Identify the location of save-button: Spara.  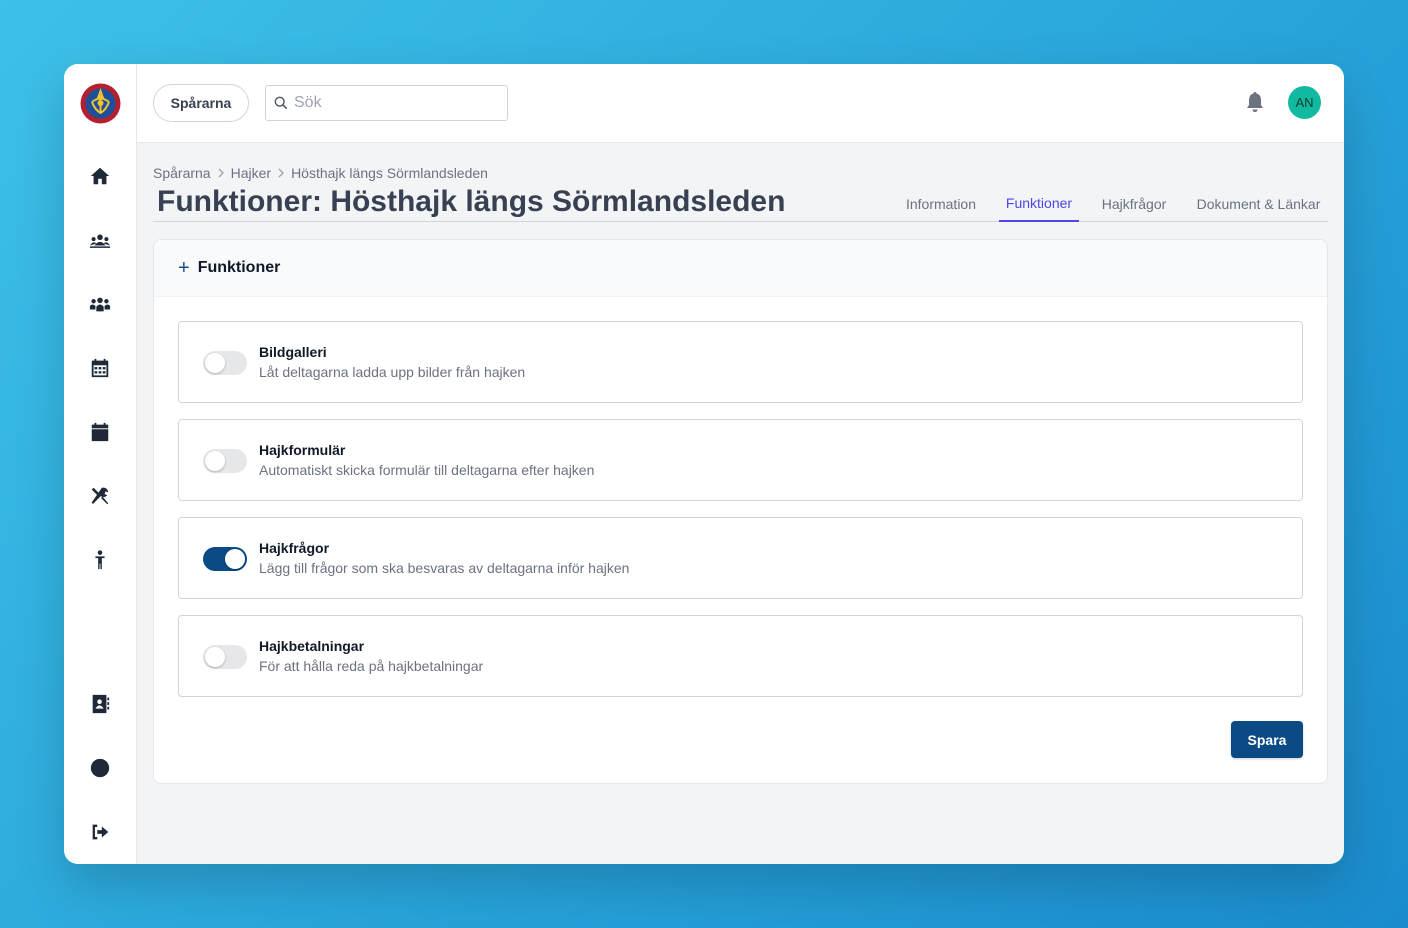
(1267, 739).